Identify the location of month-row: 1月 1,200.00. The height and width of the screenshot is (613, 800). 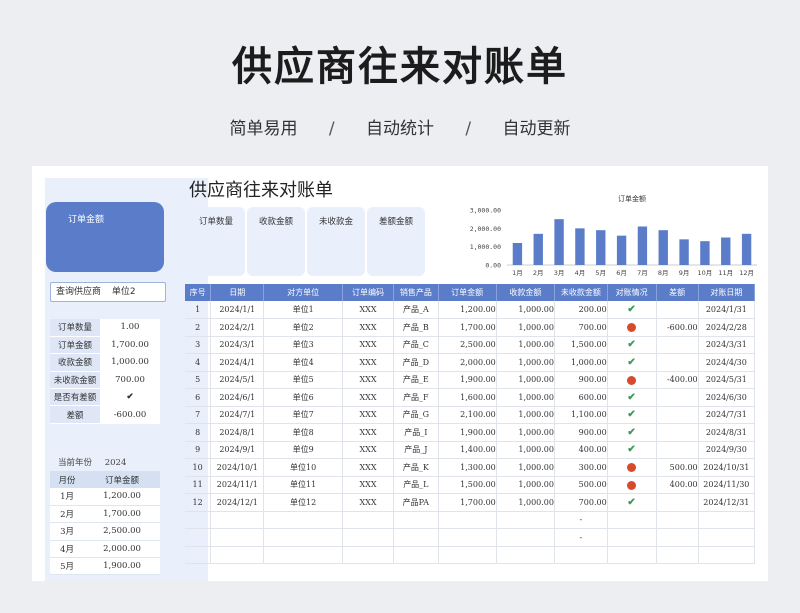
(105, 497).